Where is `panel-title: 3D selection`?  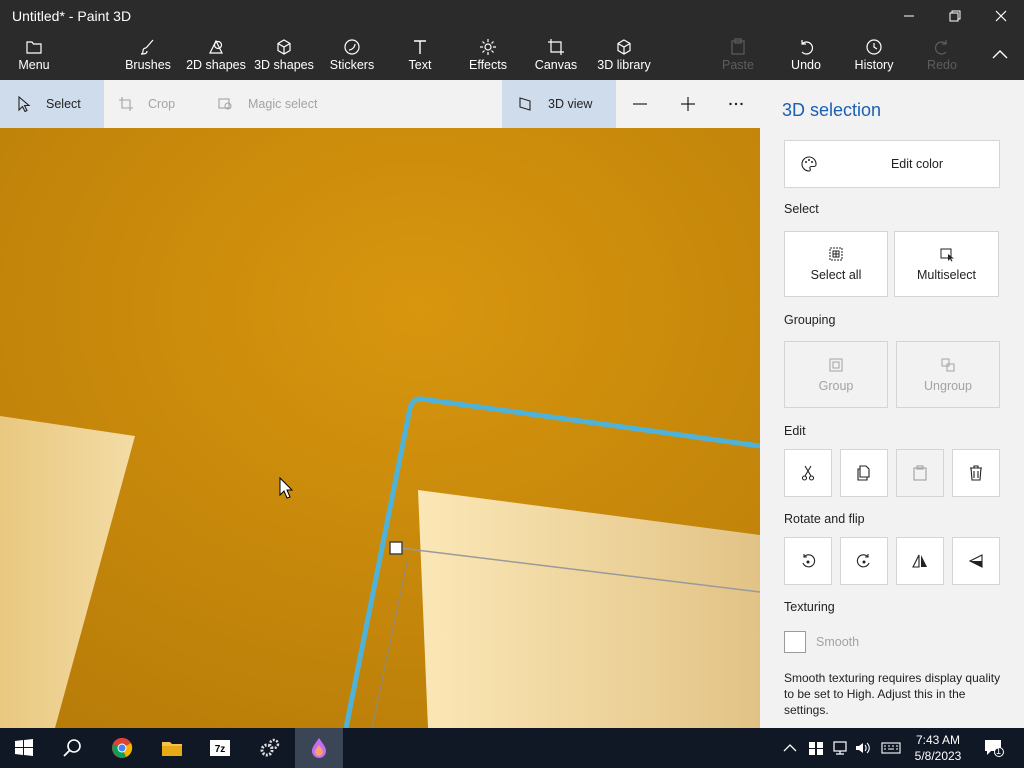 panel-title: 3D selection is located at coordinates (832, 110).